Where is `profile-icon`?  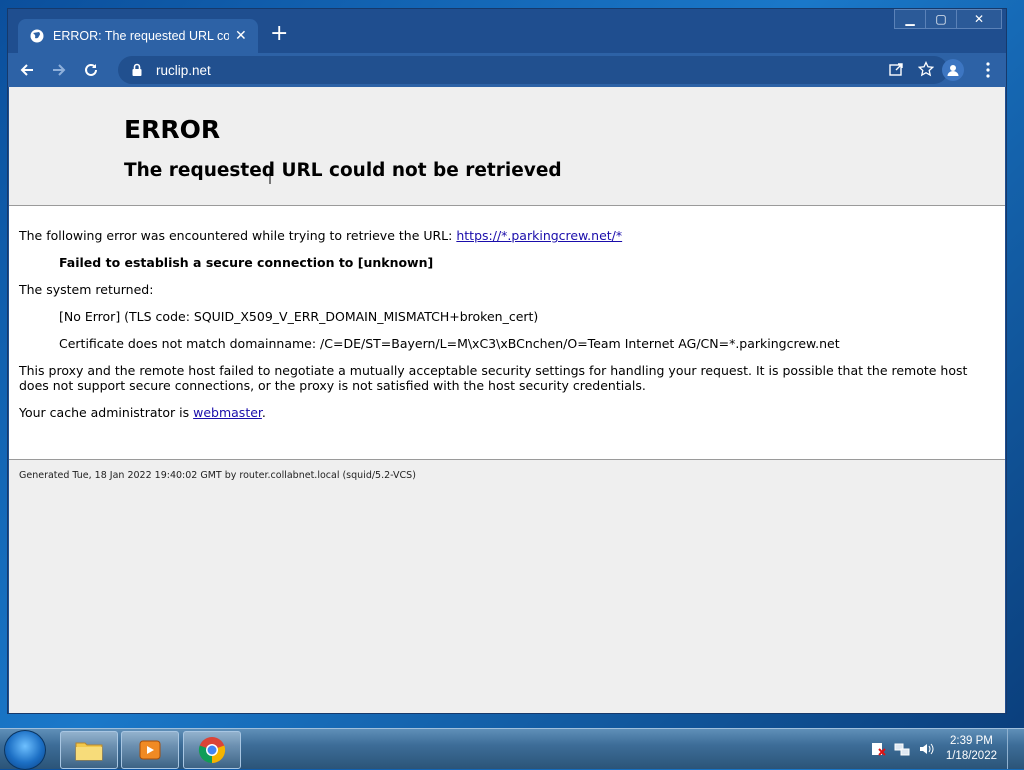
profile-icon is located at coordinates (953, 70).